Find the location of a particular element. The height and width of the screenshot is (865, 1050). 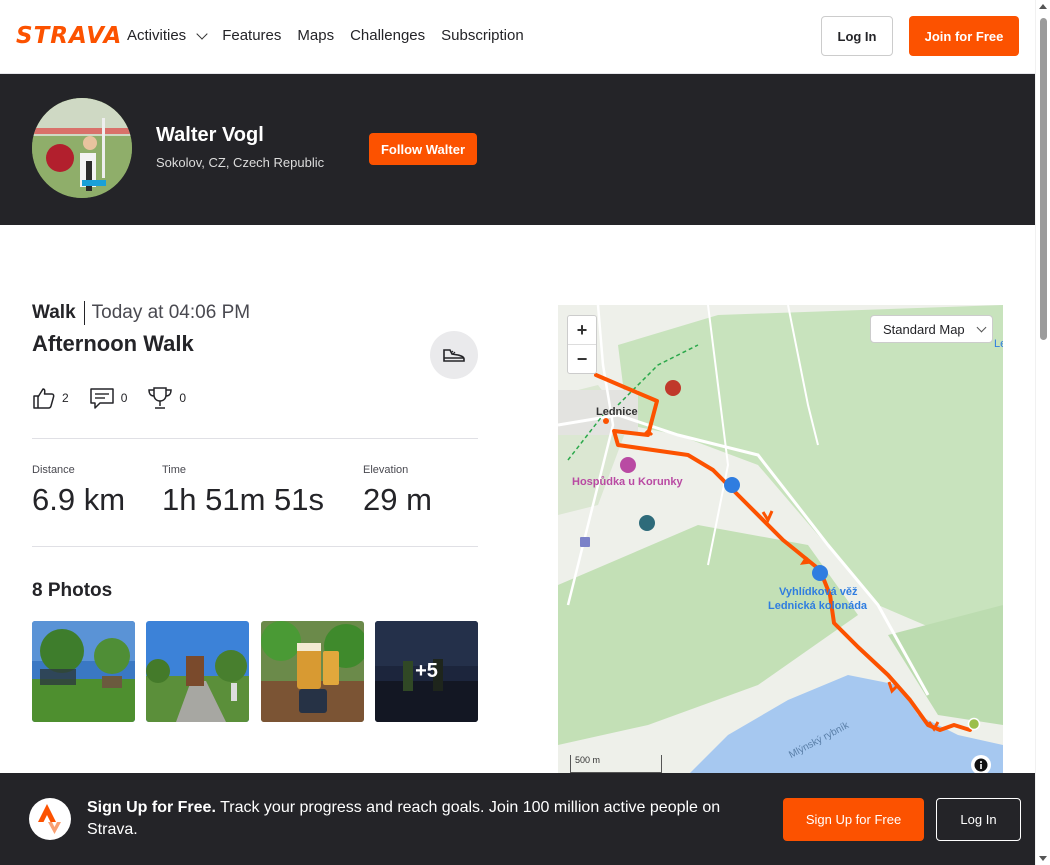

achievements-count: 0 is located at coordinates (183, 398).